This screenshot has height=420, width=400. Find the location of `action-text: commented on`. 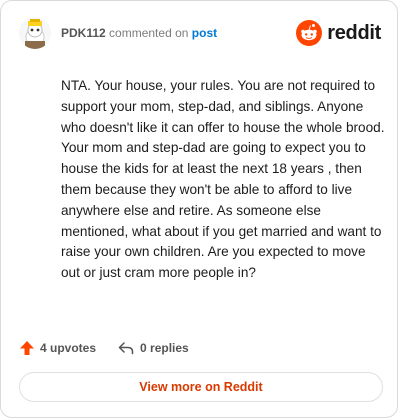

action-text: commented on is located at coordinates (149, 33).